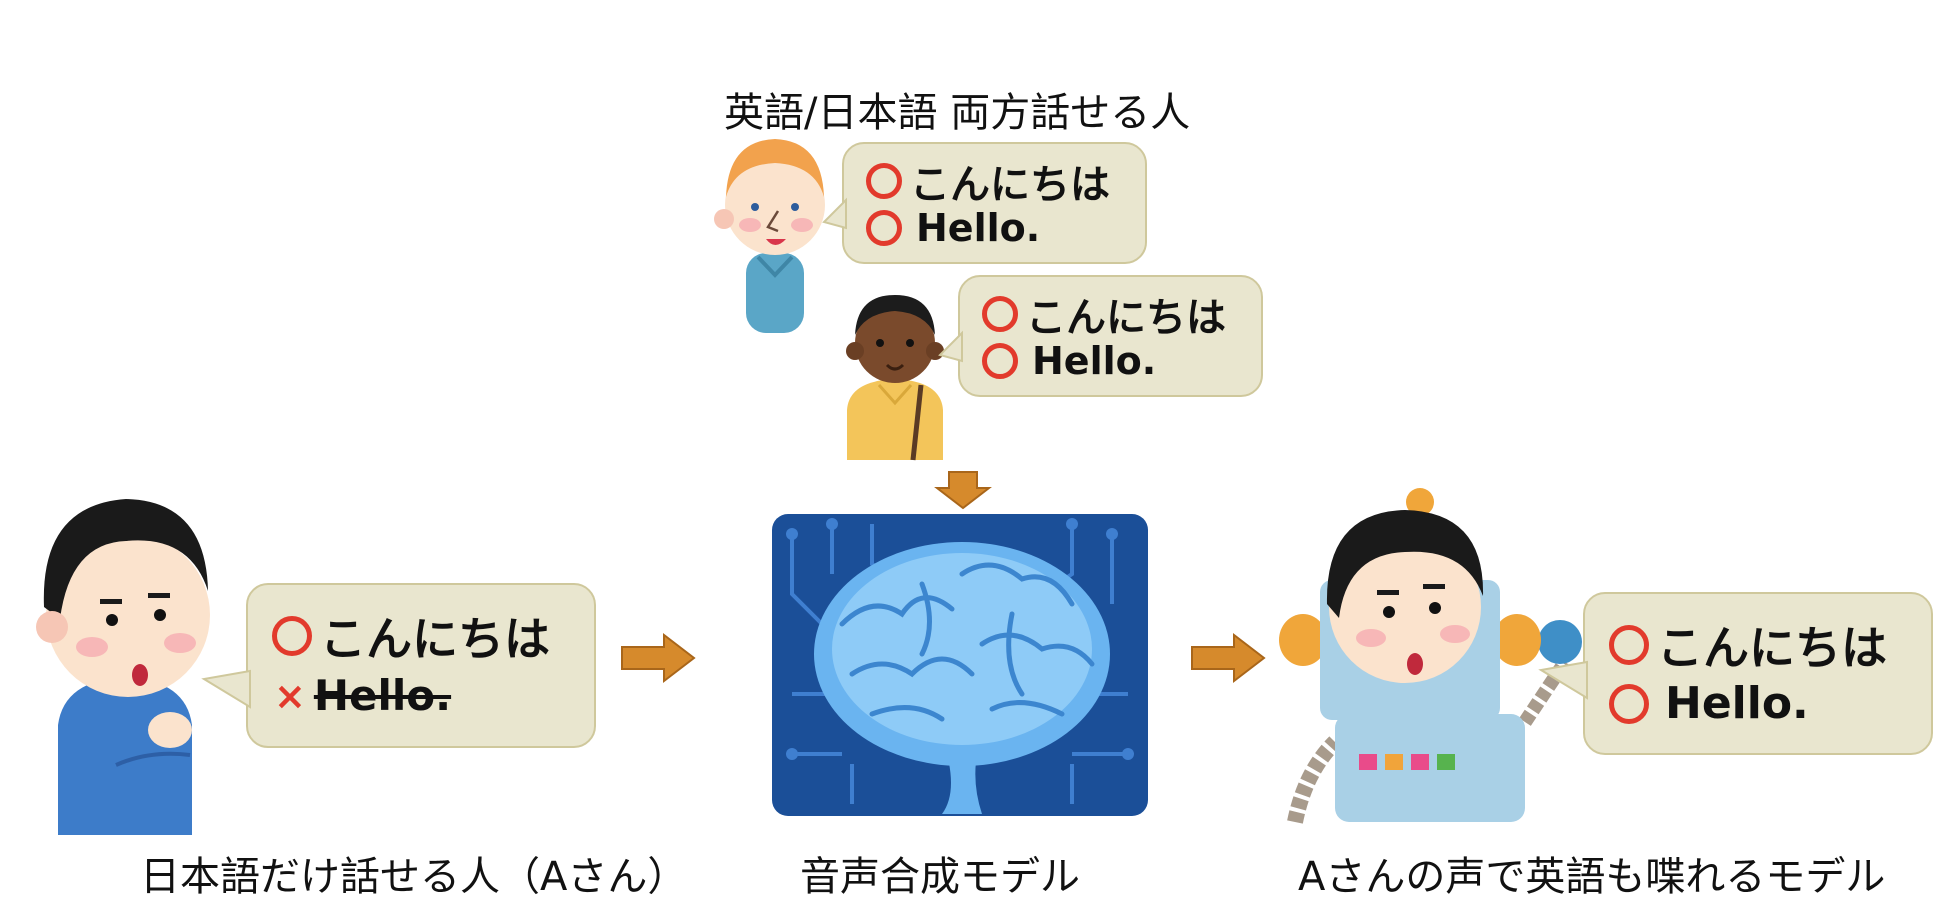 The width and height of the screenshot is (1960, 906). I want to click on bilingual-voice-model-label: Aさんの声で英語も喋れるモデル, so click(1592, 877).